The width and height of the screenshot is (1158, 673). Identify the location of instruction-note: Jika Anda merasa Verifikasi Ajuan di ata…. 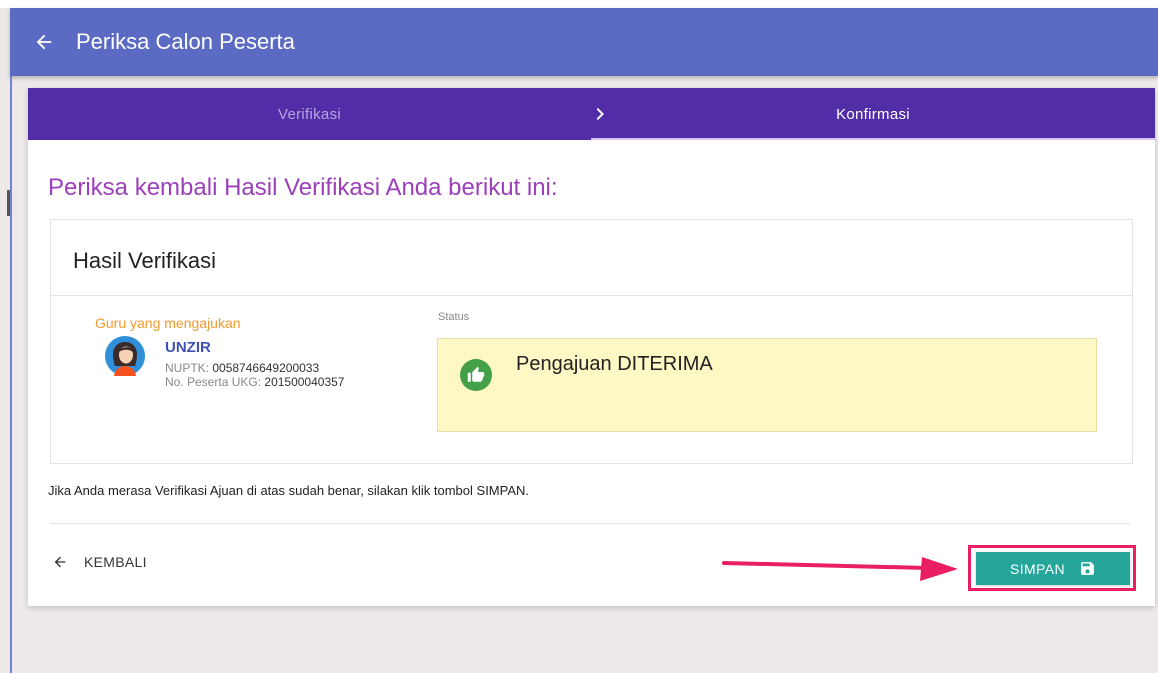
(289, 490).